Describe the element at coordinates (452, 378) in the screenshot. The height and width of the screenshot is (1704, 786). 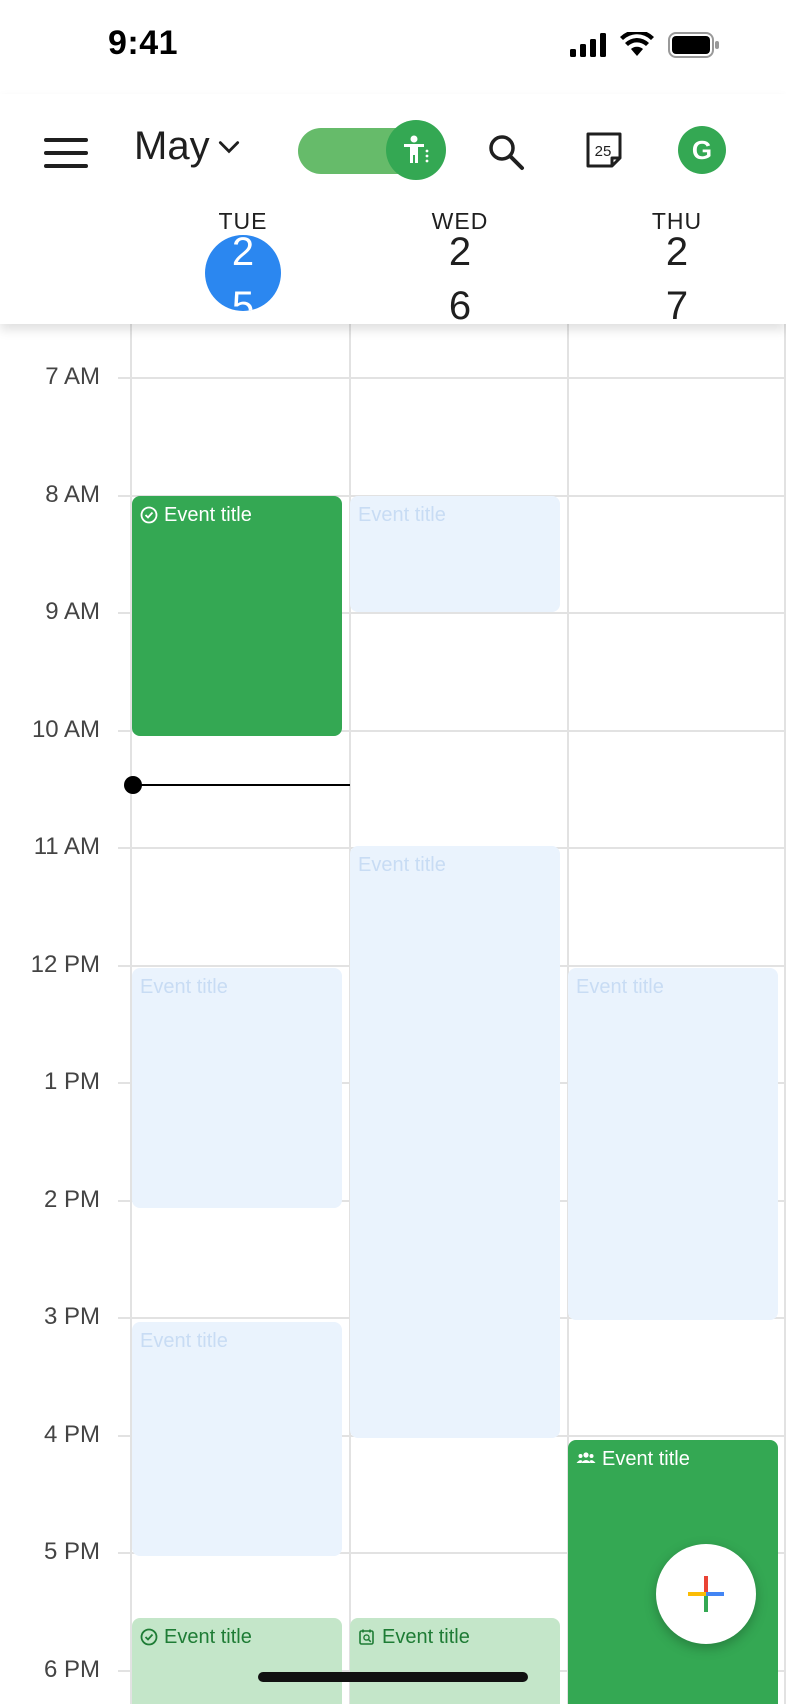
I see `hour-line` at that location.